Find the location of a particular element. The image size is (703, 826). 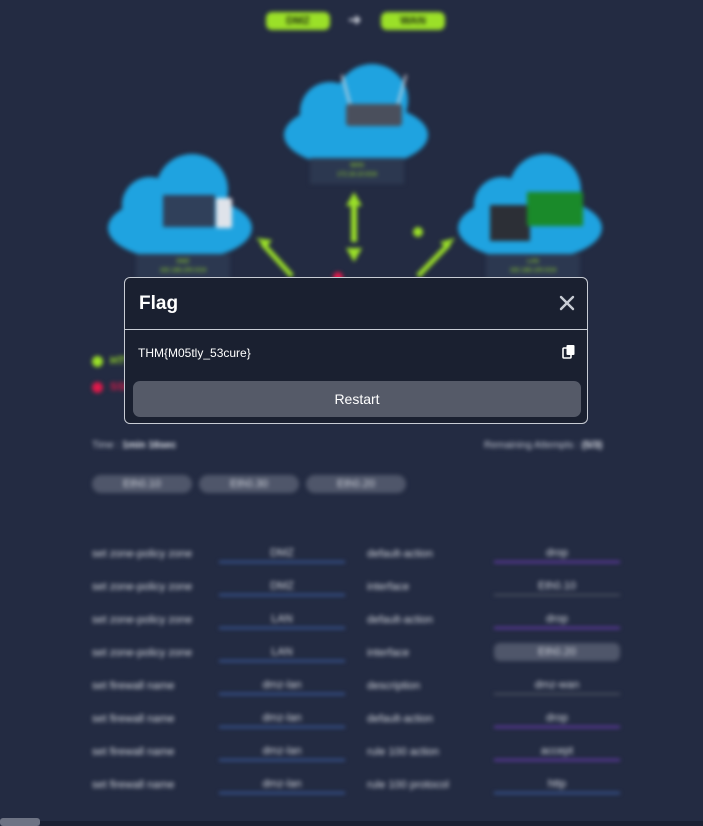

ssh-dot-icon is located at coordinates (97, 387).